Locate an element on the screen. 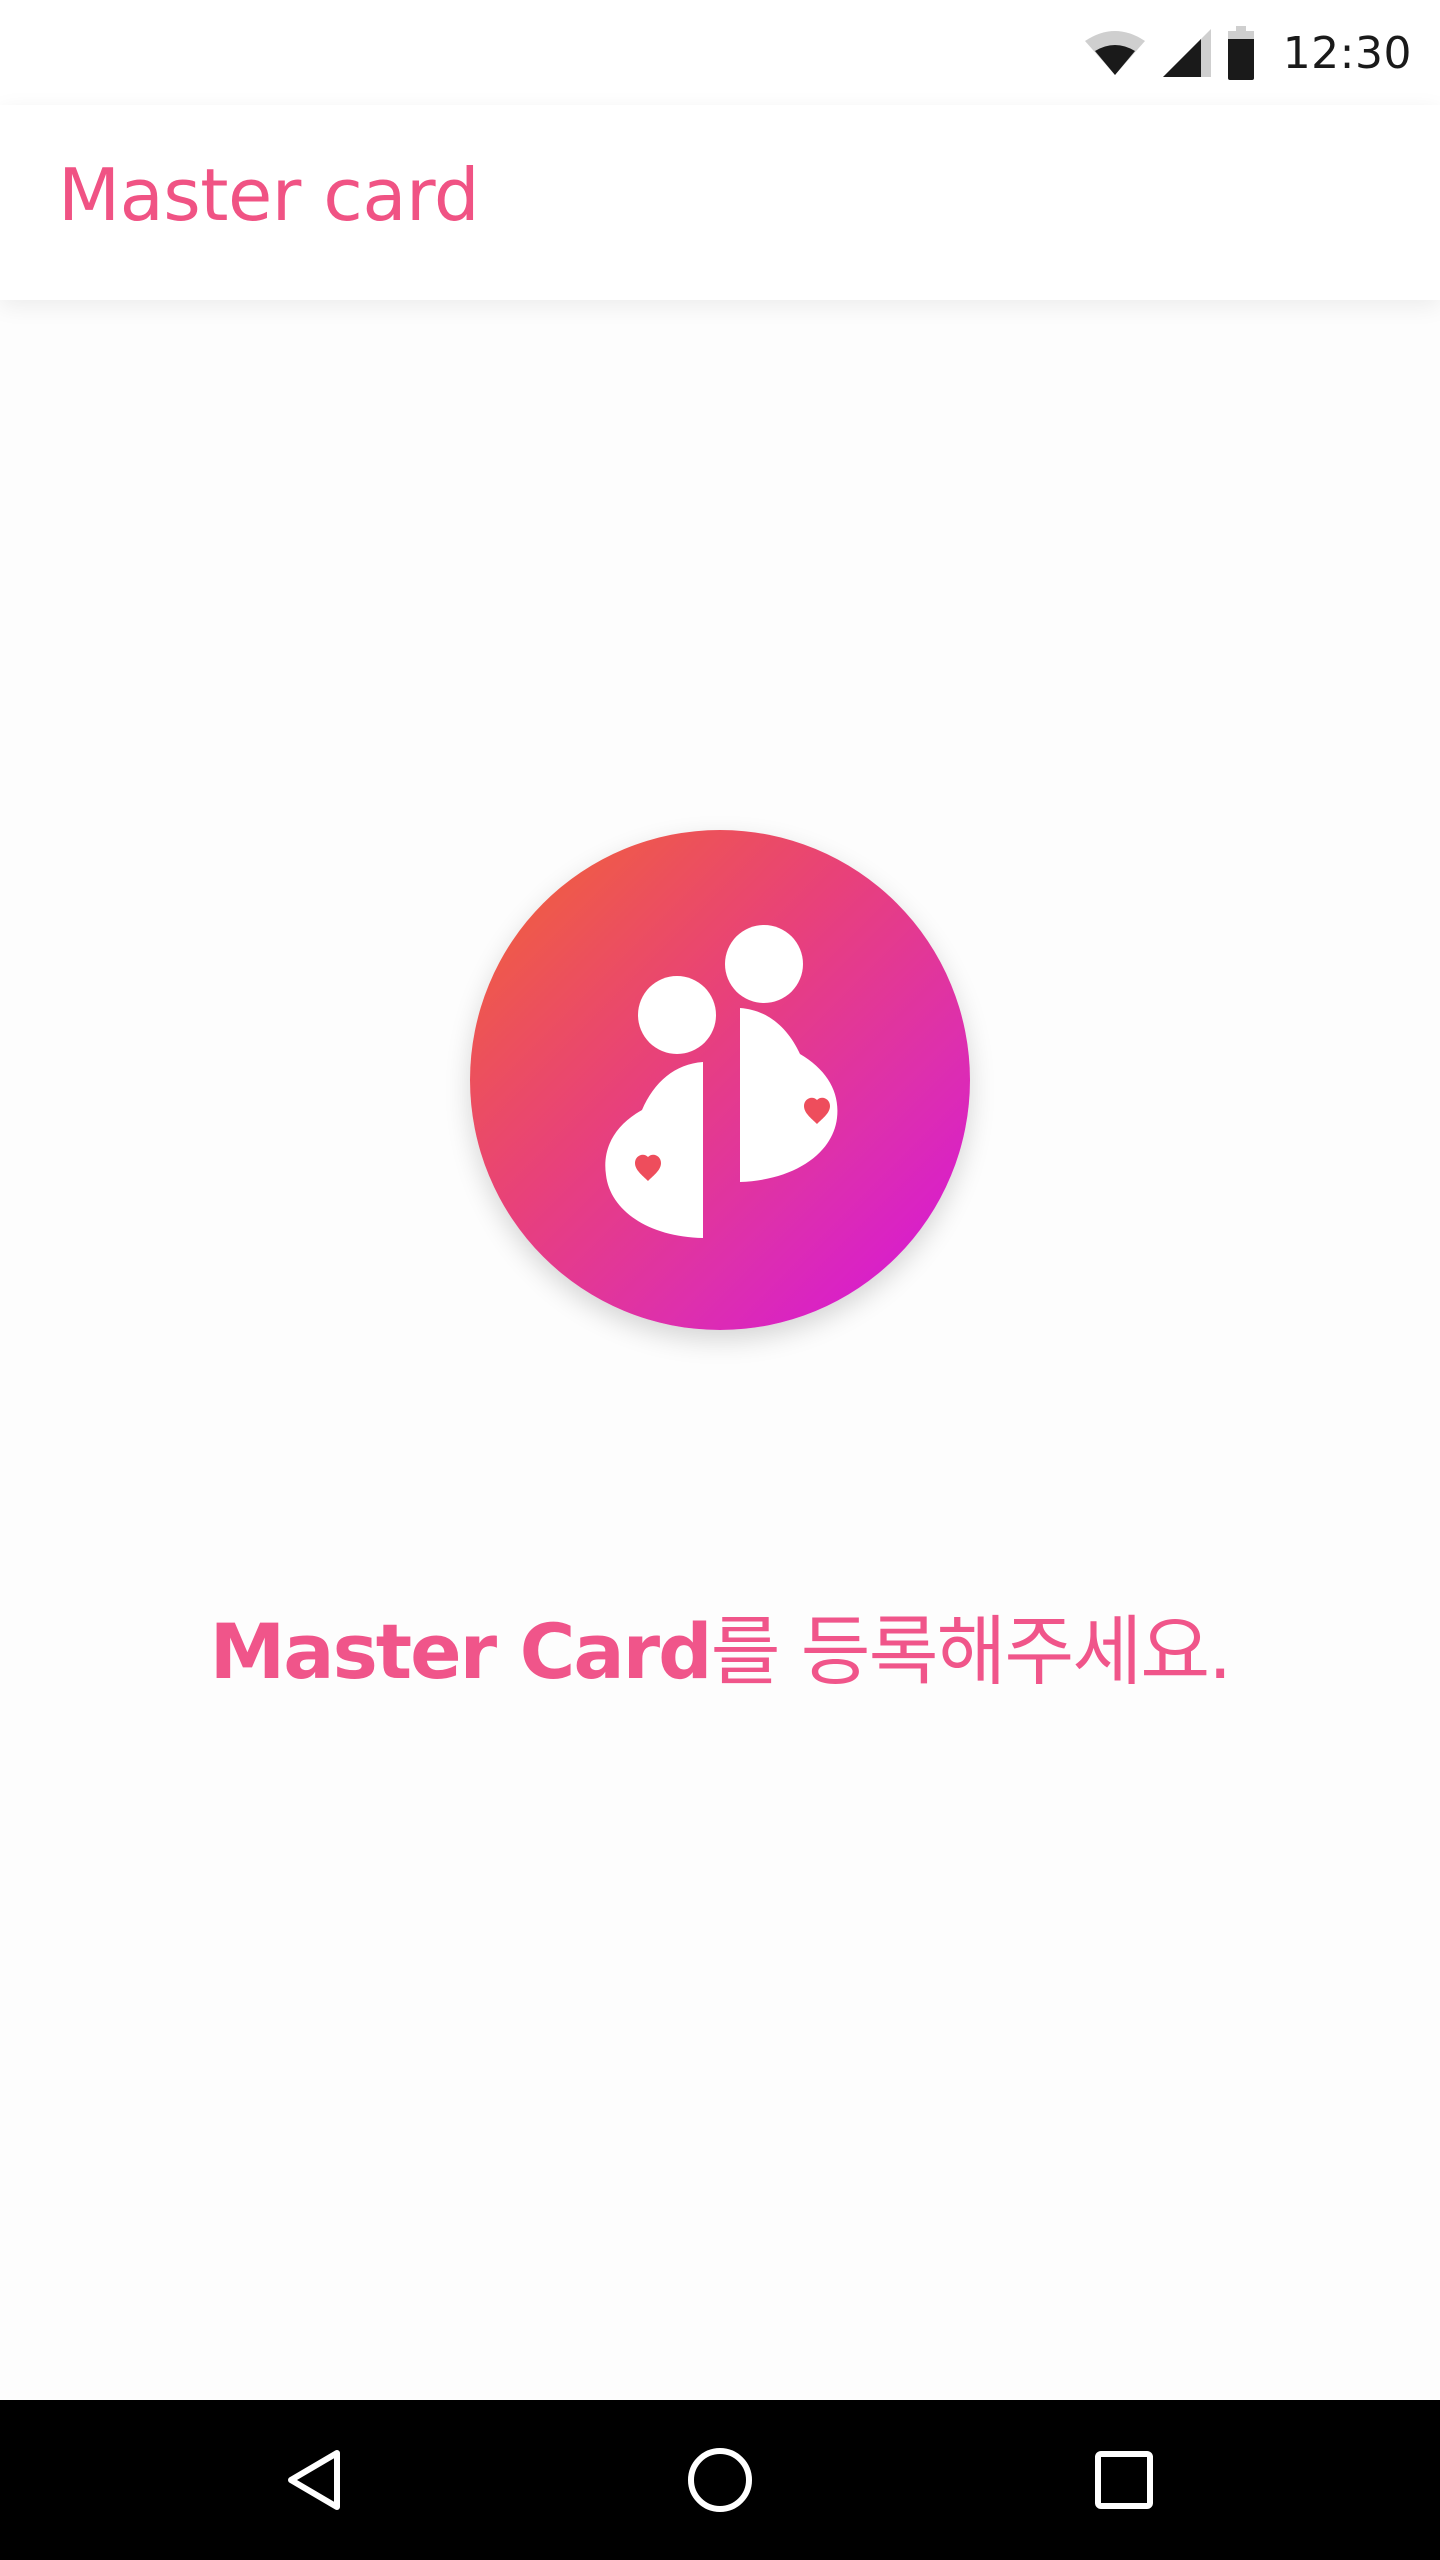  message-card-name: Master Card is located at coordinates (461, 1651).